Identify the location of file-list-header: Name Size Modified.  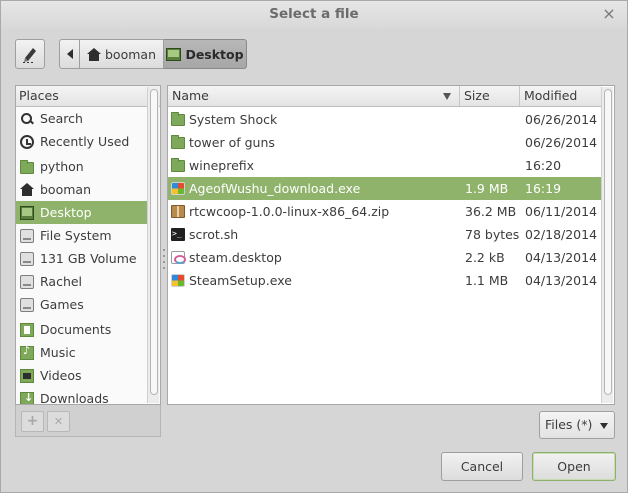
(385, 96).